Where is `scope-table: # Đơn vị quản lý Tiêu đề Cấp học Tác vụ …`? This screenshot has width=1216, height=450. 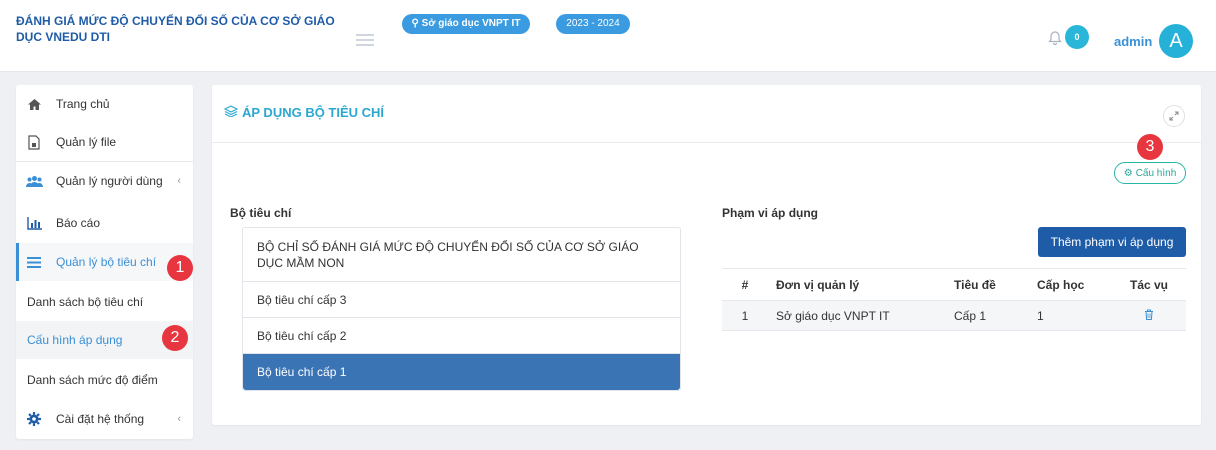
scope-table: # Đơn vị quản lý Tiêu đề Cấp học Tác vụ … is located at coordinates (954, 299).